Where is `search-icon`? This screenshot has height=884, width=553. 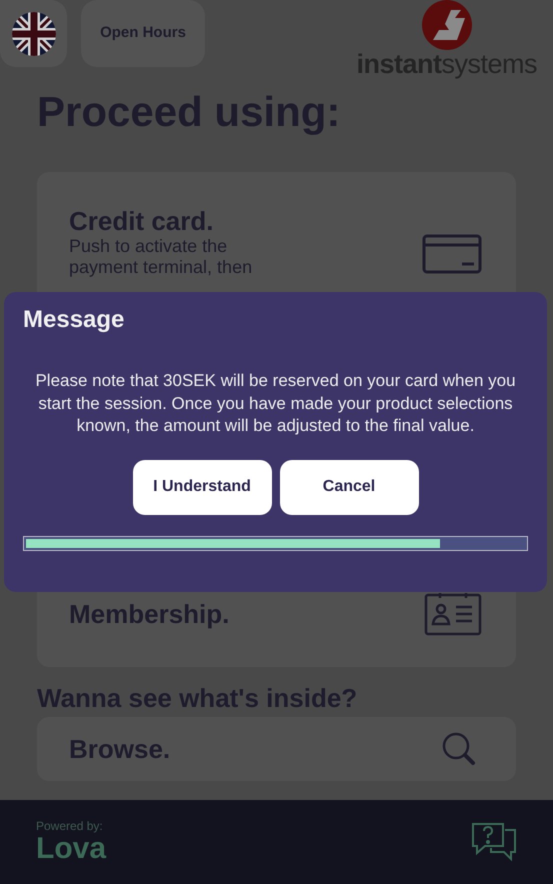 search-icon is located at coordinates (459, 749).